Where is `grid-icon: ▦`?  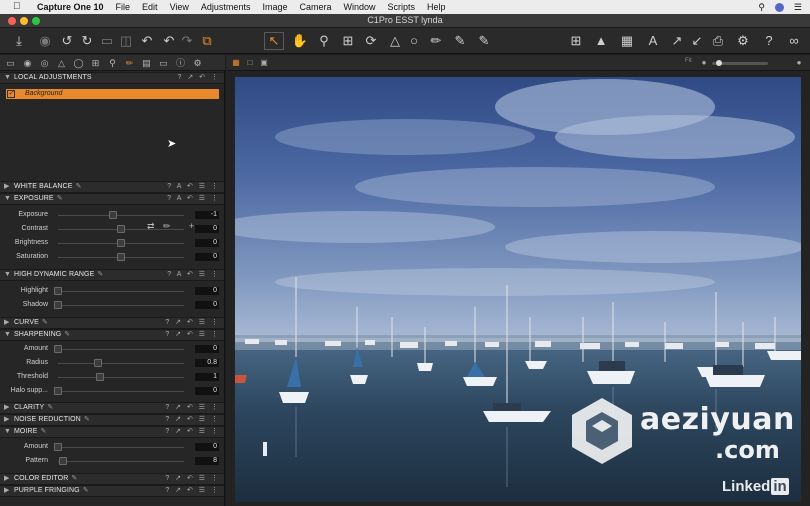 grid-icon: ▦ is located at coordinates (627, 41).